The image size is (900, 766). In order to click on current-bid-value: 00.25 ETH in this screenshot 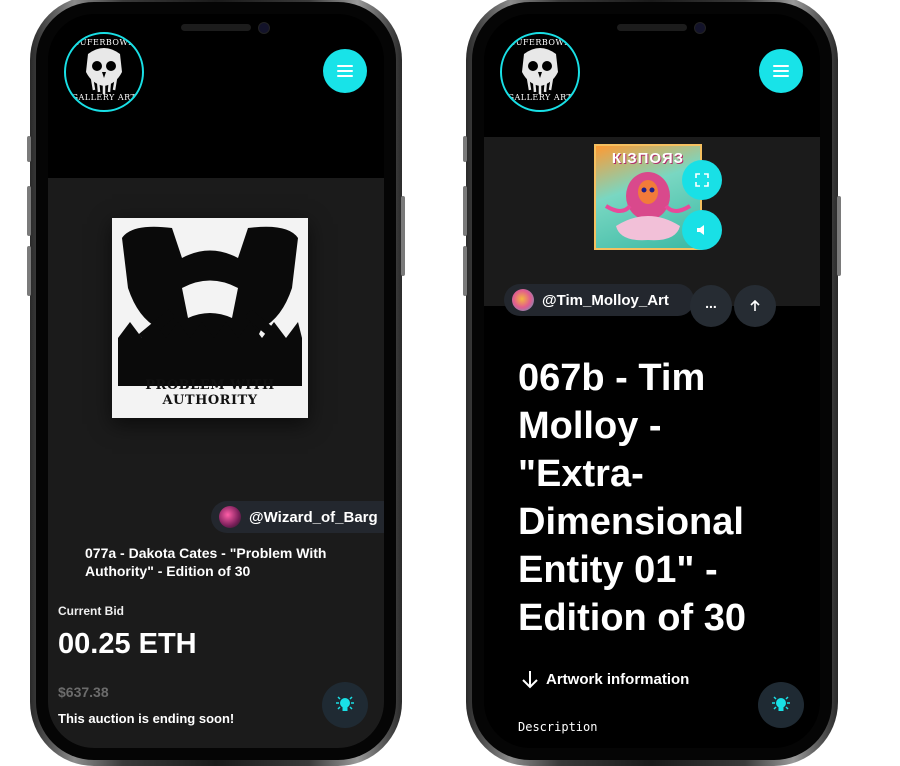, I will do `click(127, 644)`.